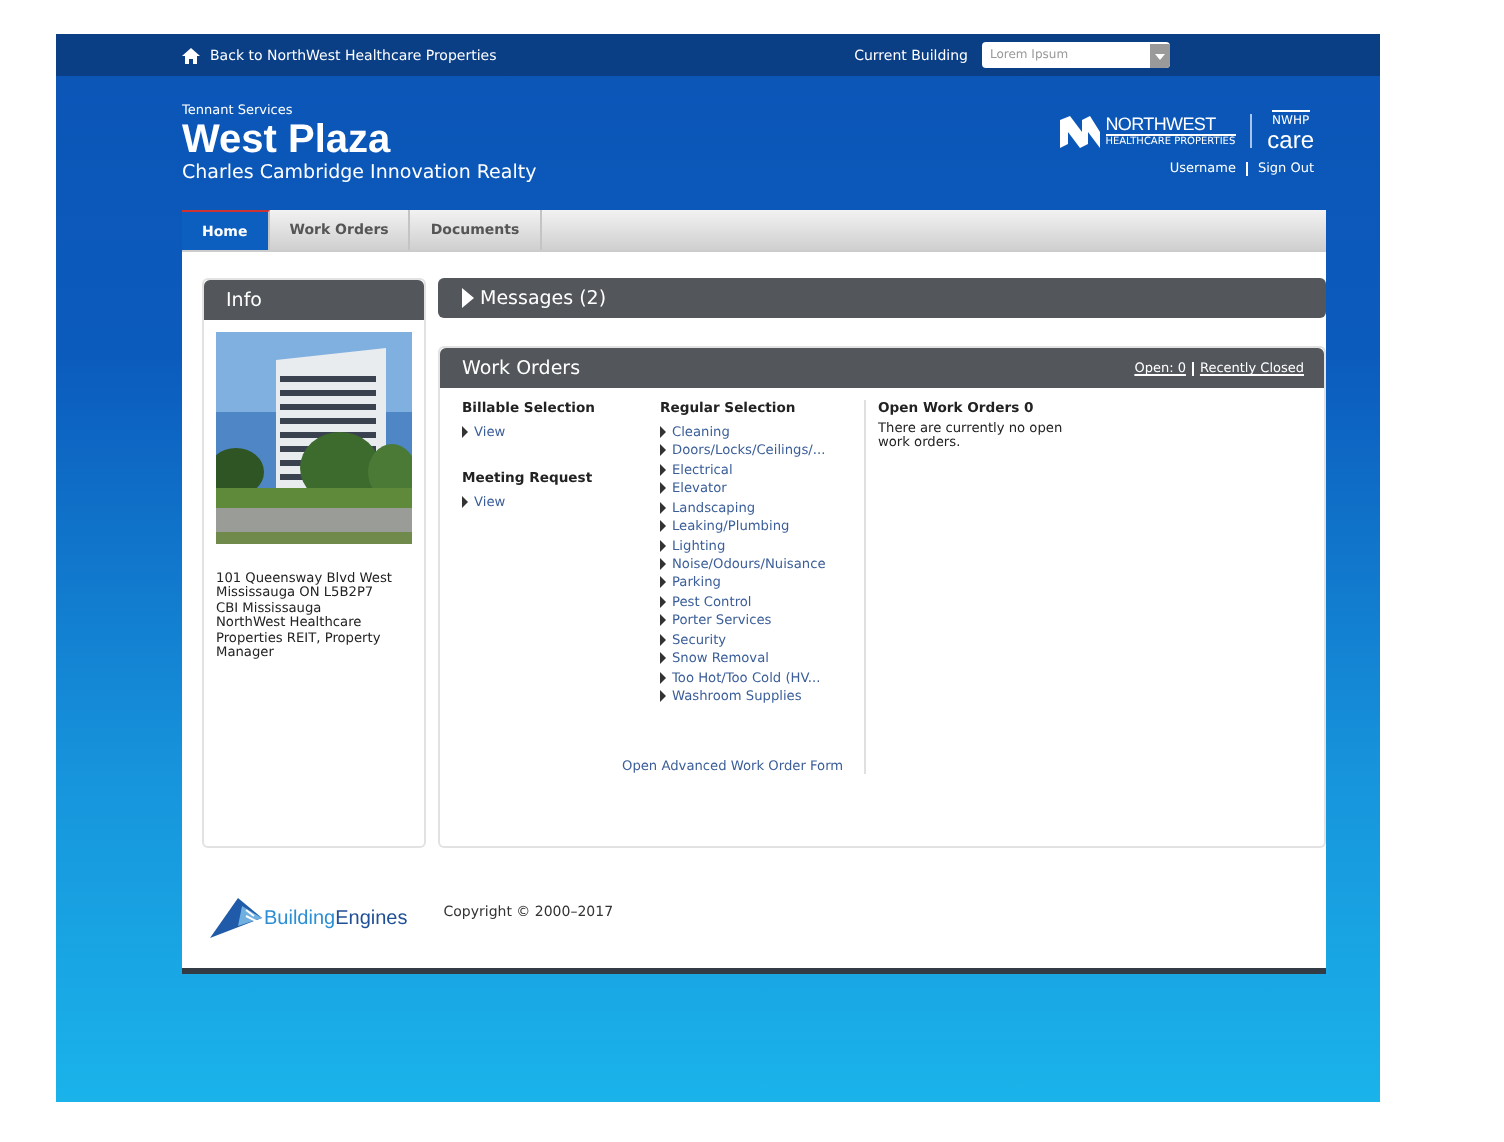 The width and height of the screenshot is (1504, 1142). Describe the element at coordinates (521, 368) in the screenshot. I see `panel-title: Work Orders` at that location.